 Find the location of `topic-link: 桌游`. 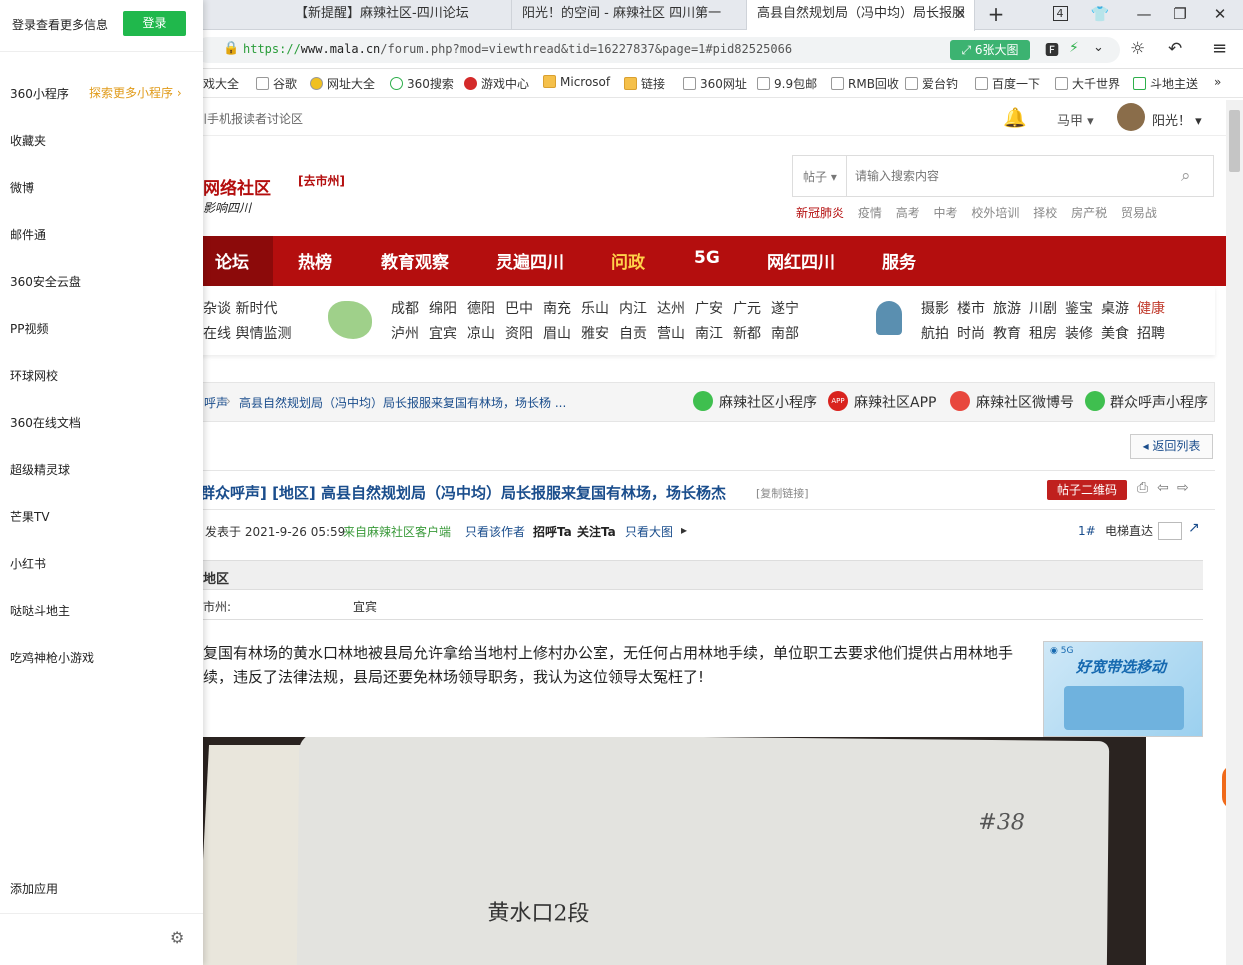

topic-link: 桌游 is located at coordinates (1115, 309).